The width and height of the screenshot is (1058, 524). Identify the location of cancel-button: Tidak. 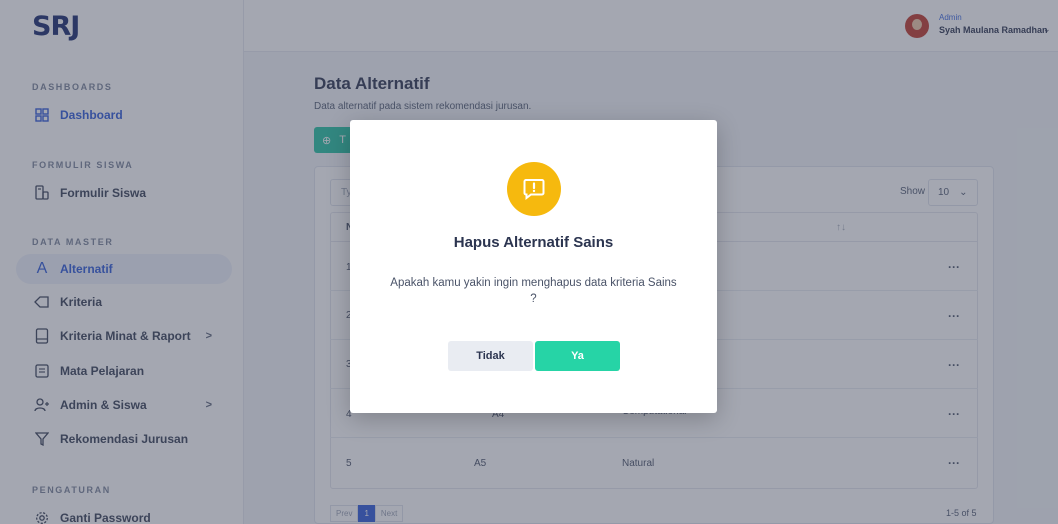
(490, 356).